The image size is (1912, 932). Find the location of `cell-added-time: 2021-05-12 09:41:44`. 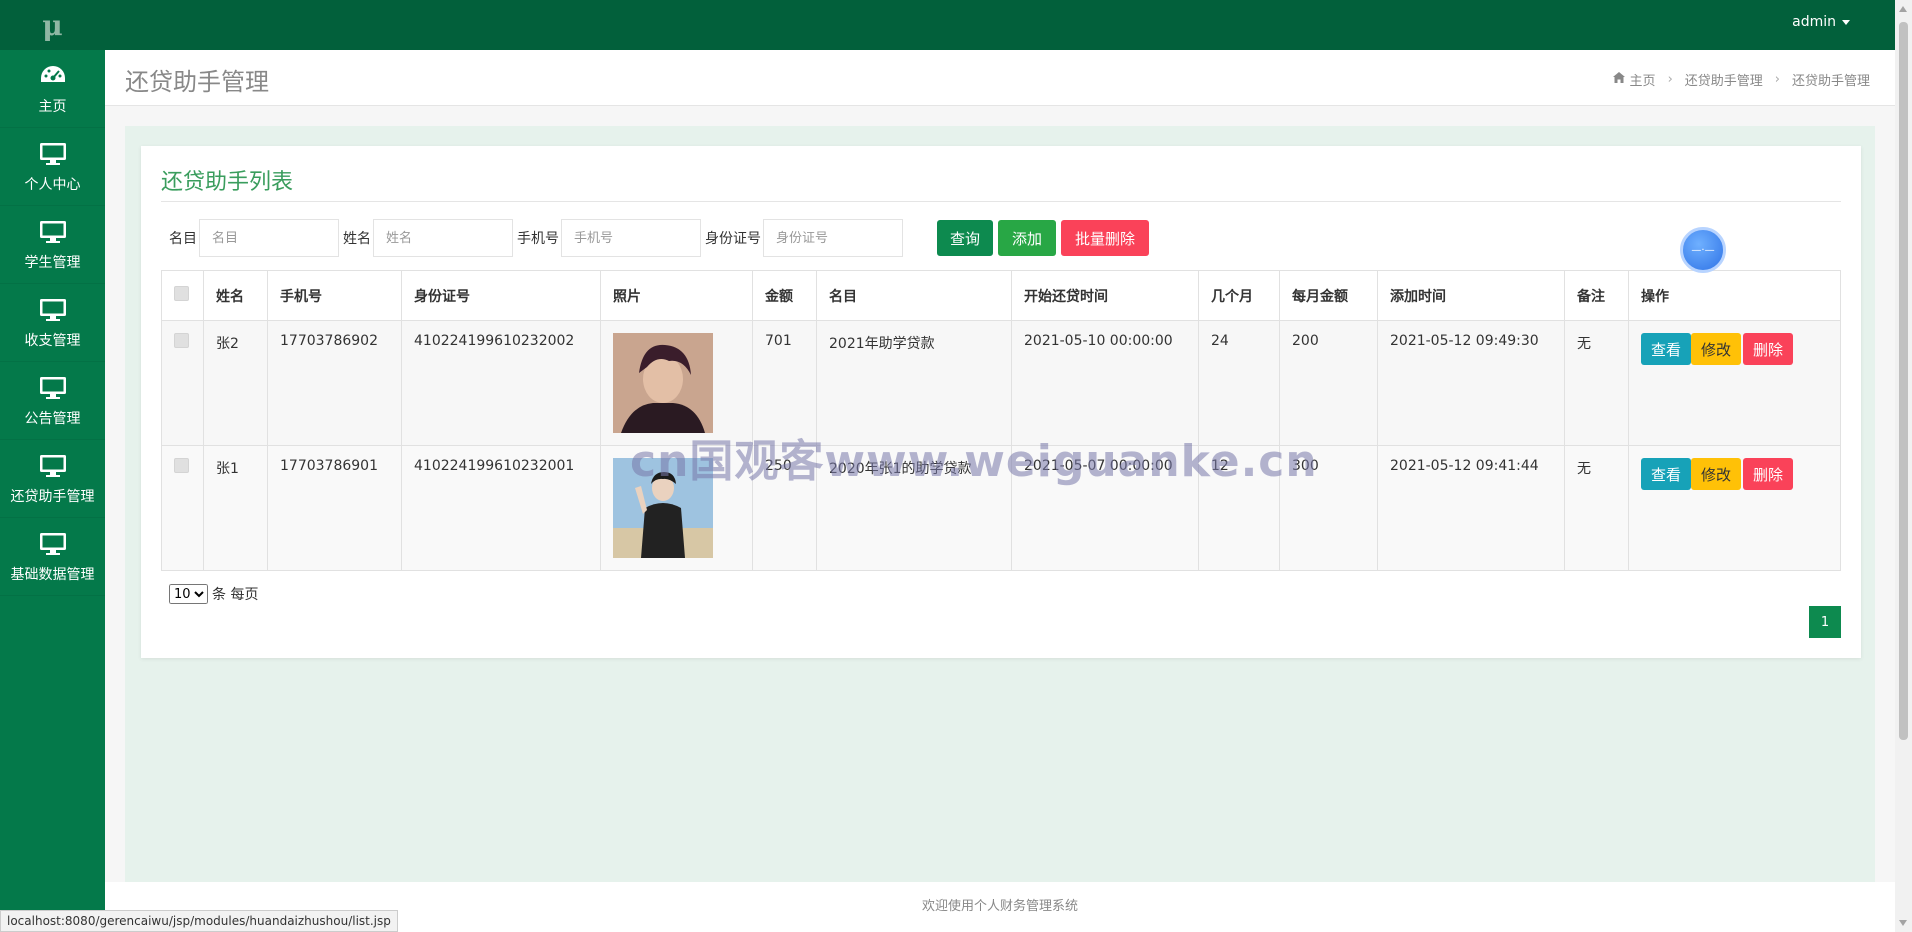

cell-added-time: 2021-05-12 09:41:44 is located at coordinates (1471, 508).